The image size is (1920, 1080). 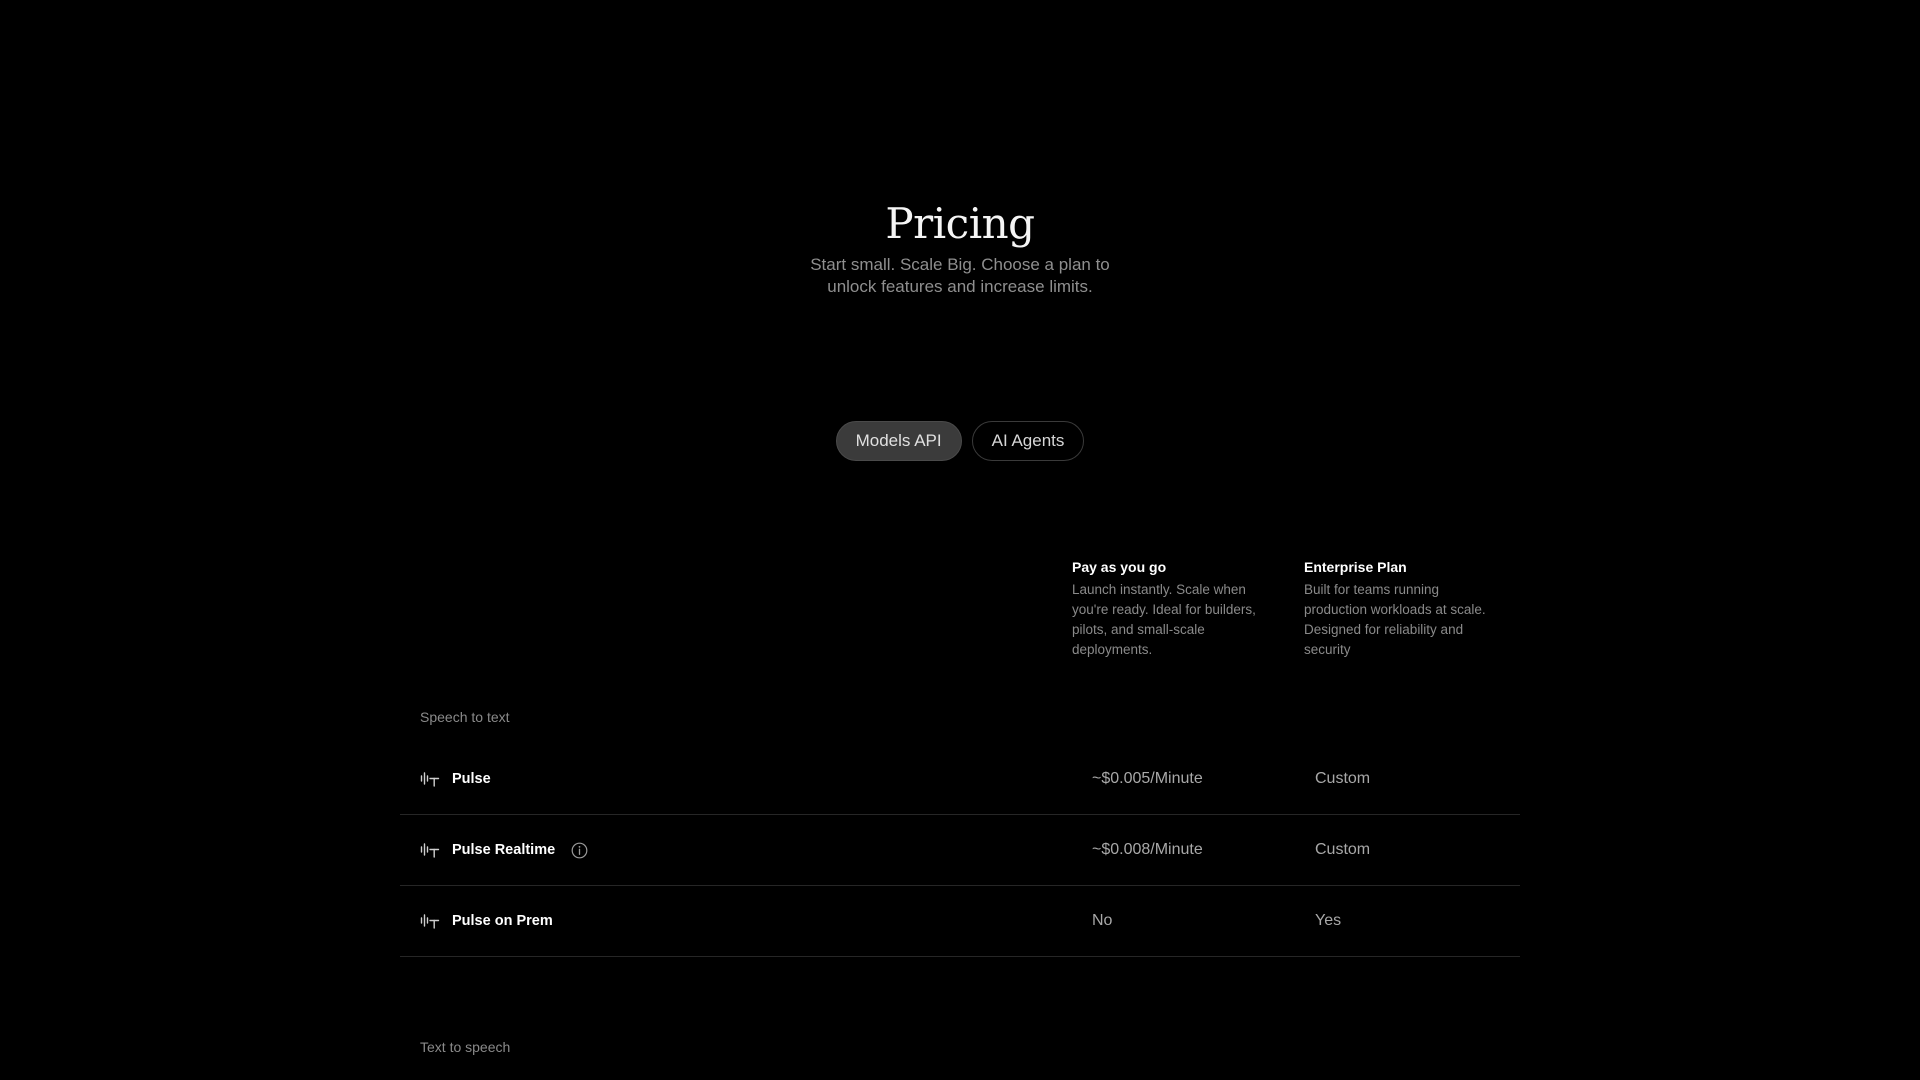 I want to click on model-cell: Pulse on Prem, so click(x=486, y=921).